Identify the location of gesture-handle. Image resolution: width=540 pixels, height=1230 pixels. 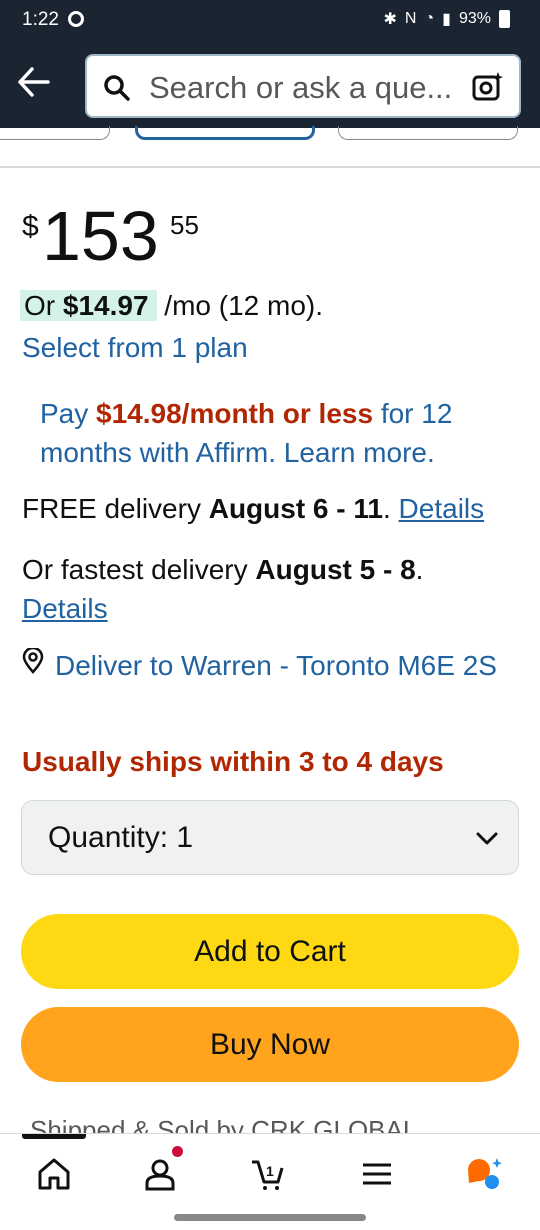
(270, 1217).